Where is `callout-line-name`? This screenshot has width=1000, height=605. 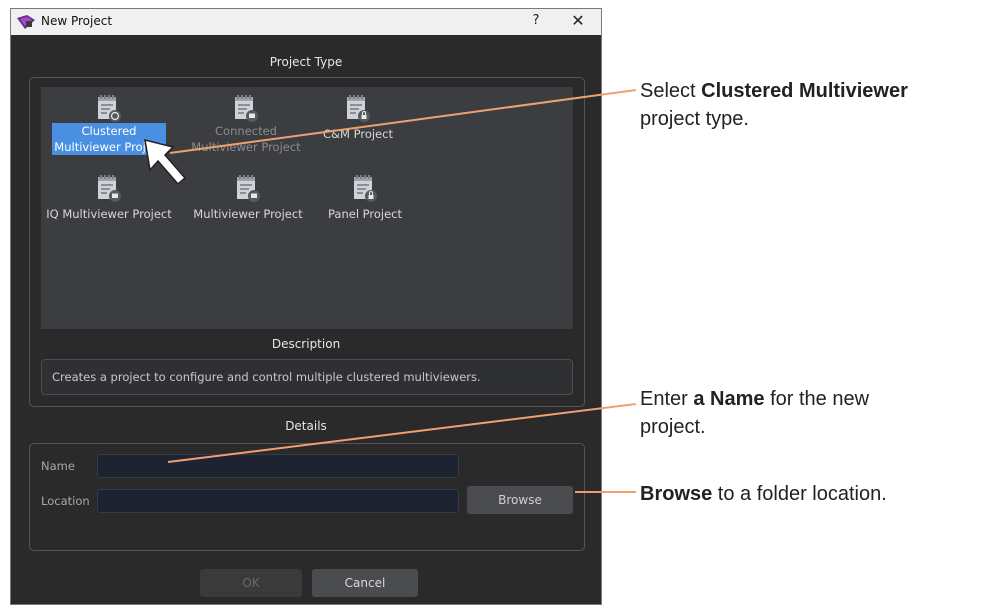 callout-line-name is located at coordinates (402, 433).